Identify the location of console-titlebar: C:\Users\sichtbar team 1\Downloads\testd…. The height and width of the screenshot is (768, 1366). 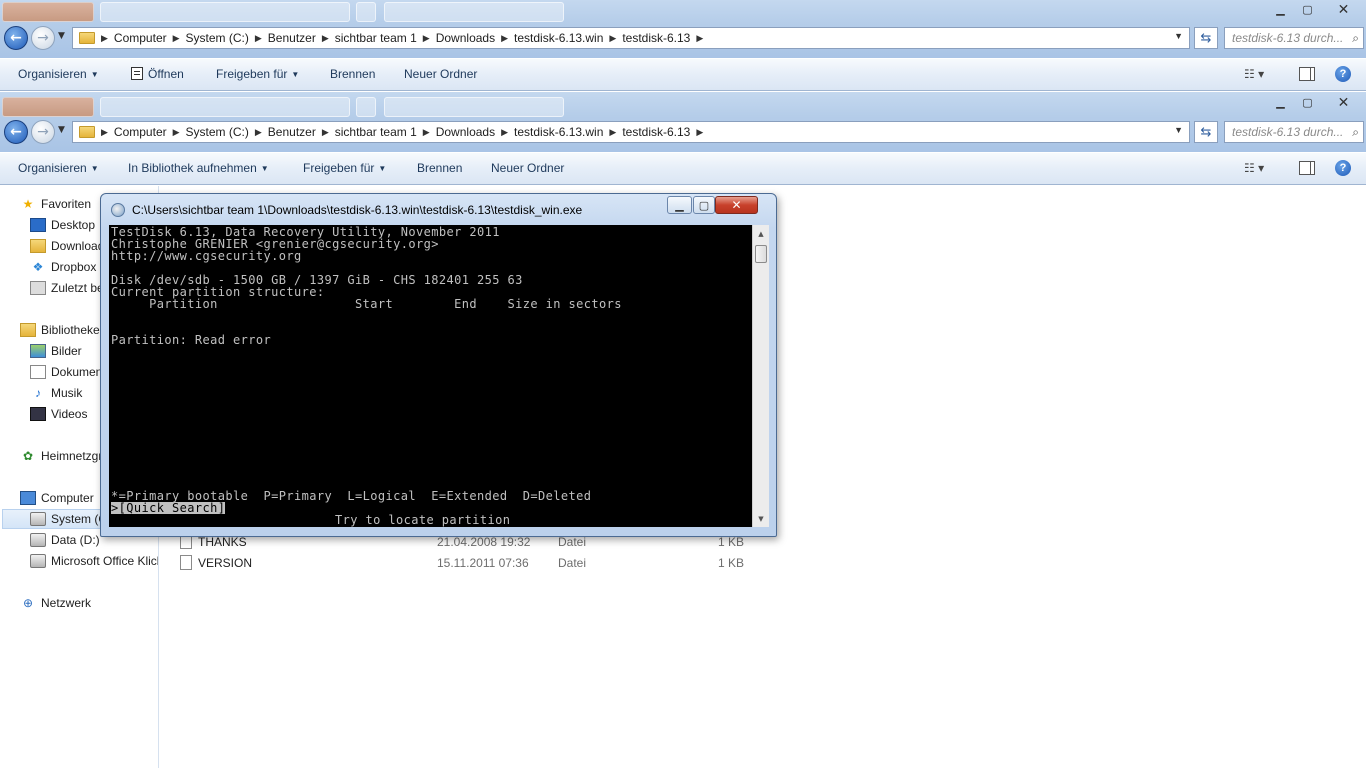
(438, 209).